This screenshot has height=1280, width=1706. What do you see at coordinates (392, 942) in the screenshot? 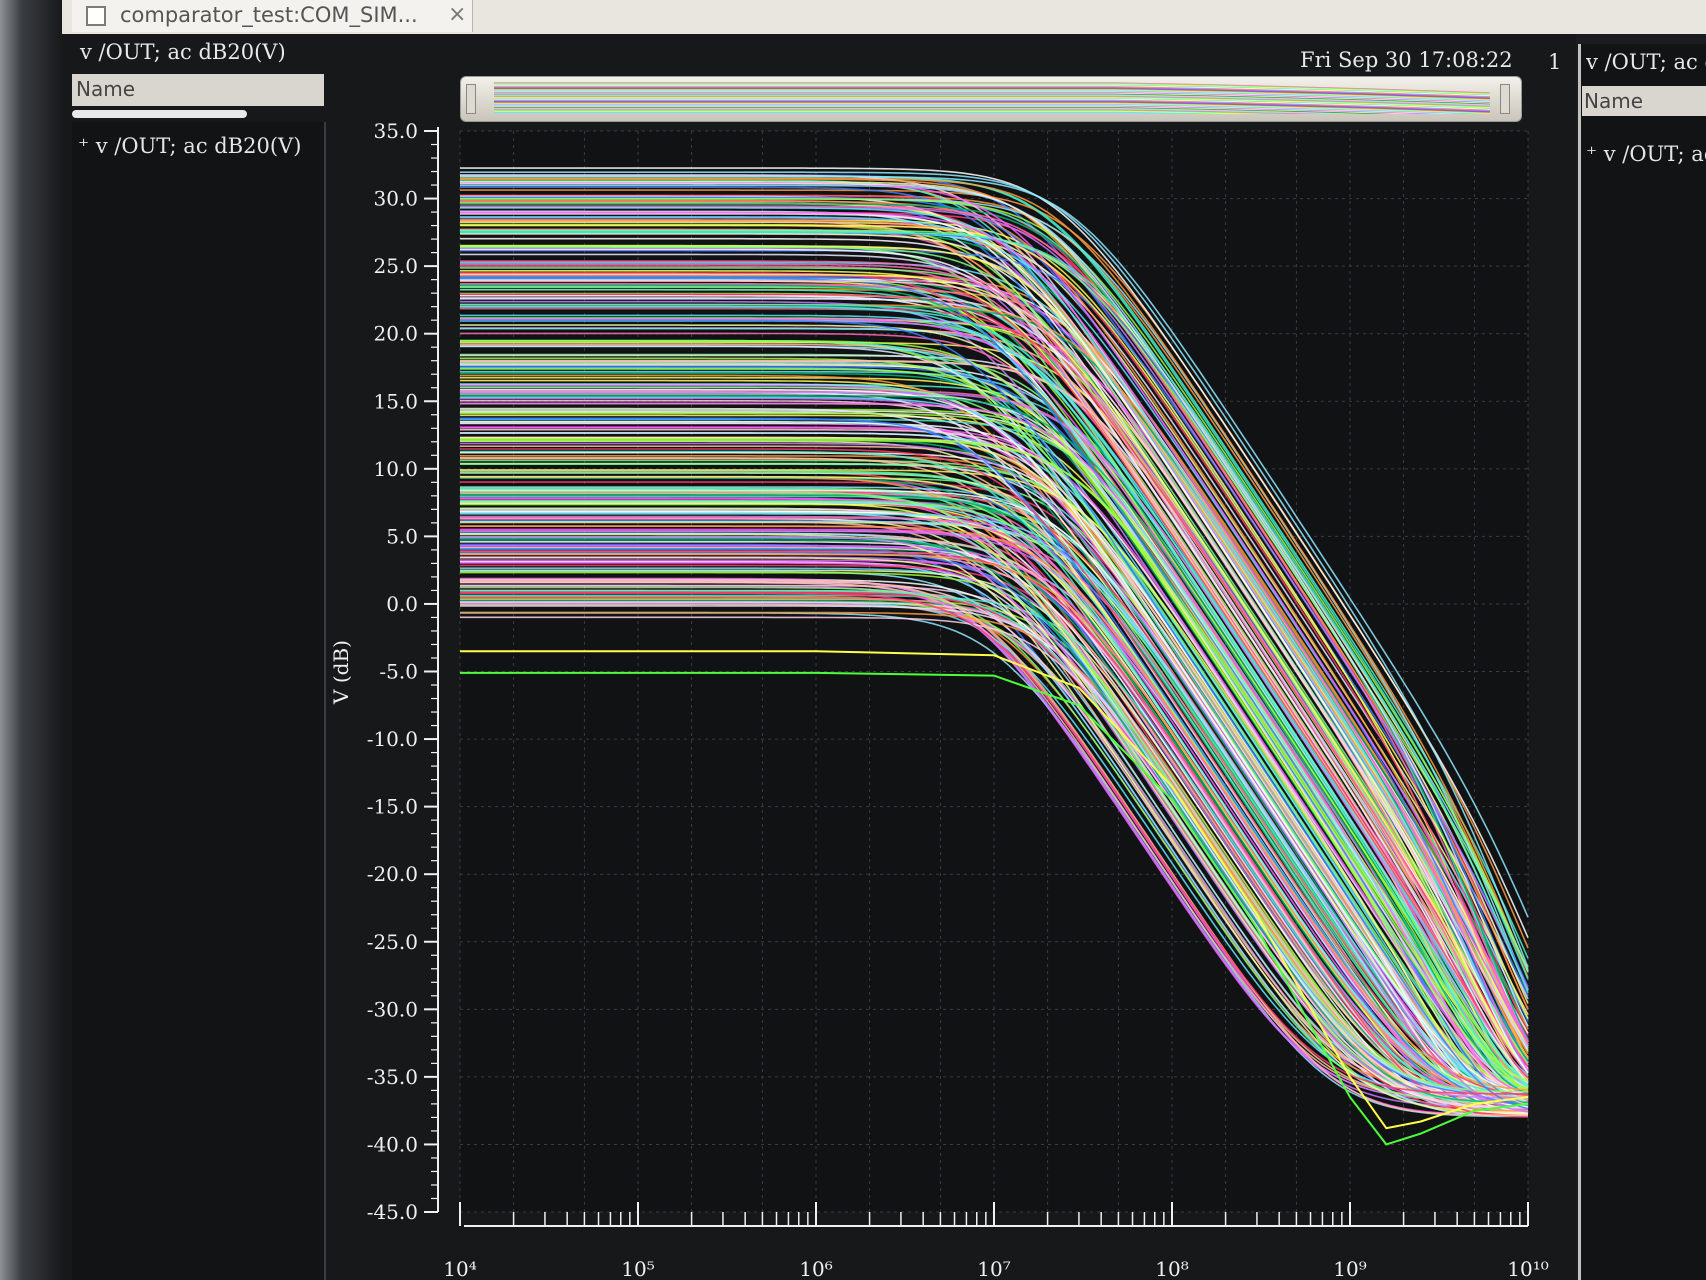
I see `y-tick-label: -25.0` at bounding box center [392, 942].